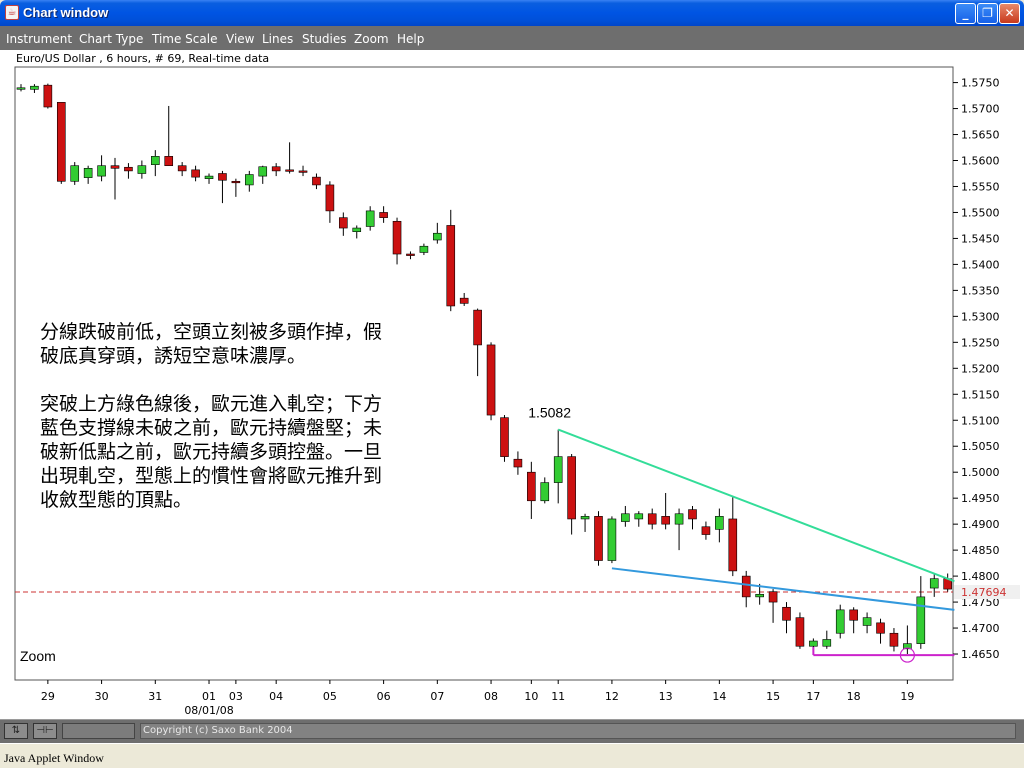  What do you see at coordinates (1009, 13) in the screenshot?
I see `close-button: ✕` at bounding box center [1009, 13].